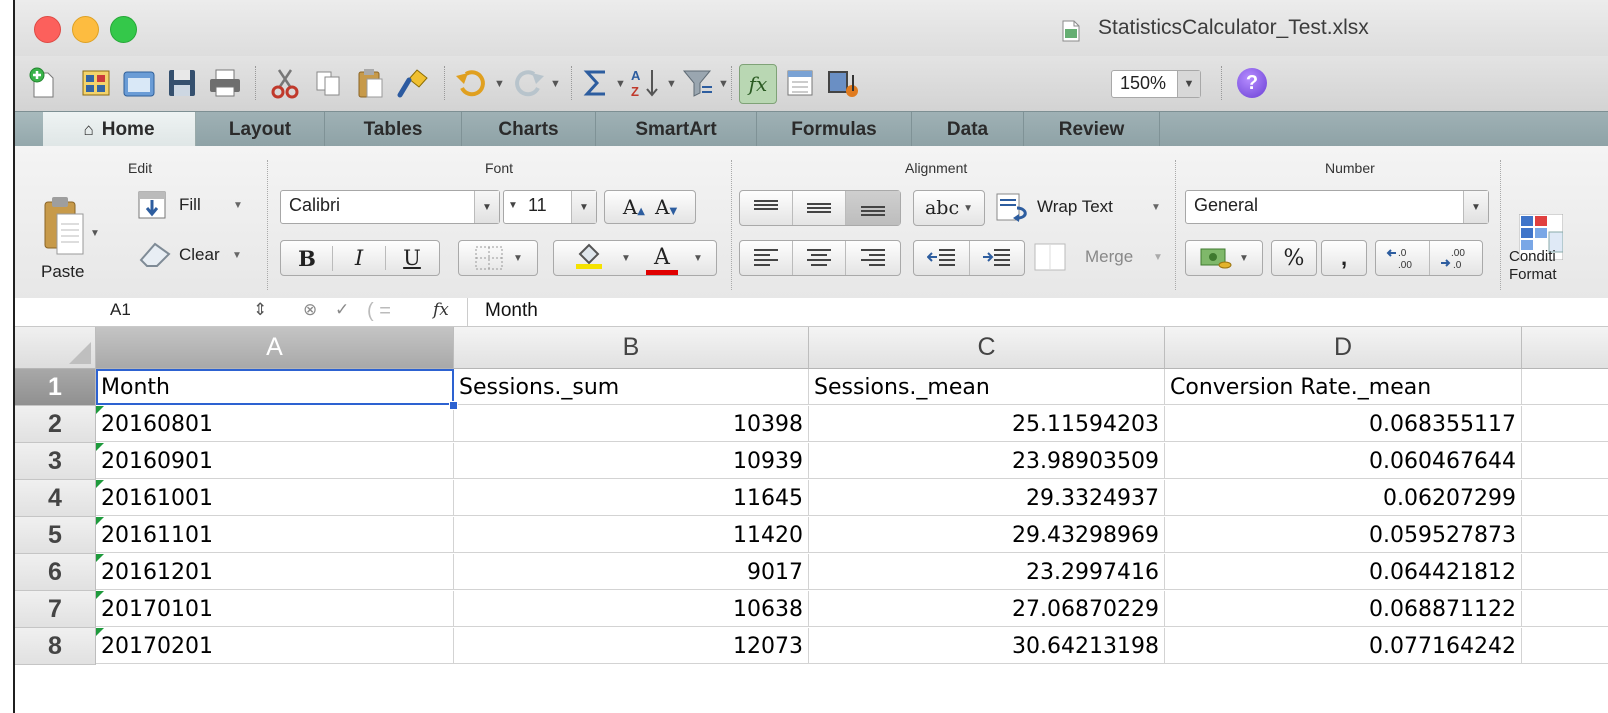 Image resolution: width=1608 pixels, height=713 pixels. I want to click on font-name-select: Calibri ▼, so click(390, 207).